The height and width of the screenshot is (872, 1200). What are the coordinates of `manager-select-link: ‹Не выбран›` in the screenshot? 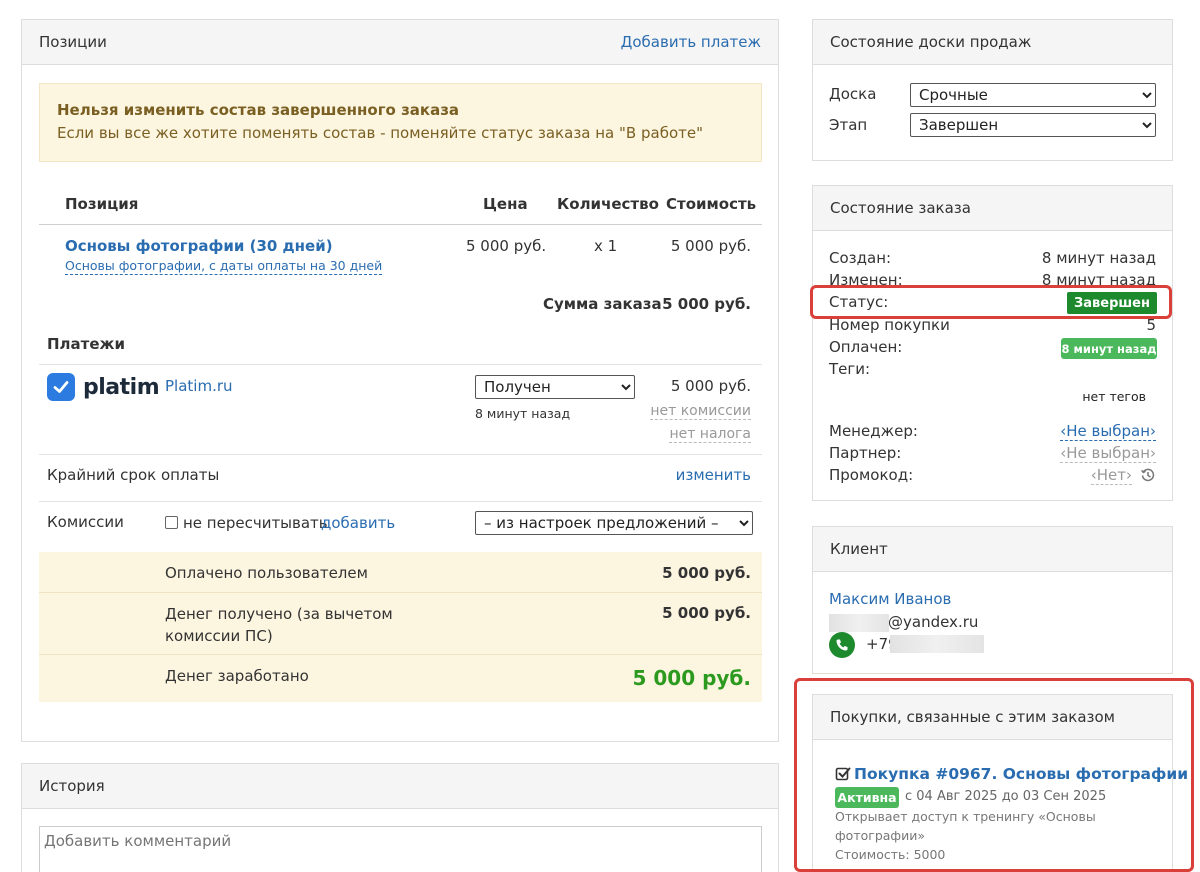 It's located at (1108, 431).